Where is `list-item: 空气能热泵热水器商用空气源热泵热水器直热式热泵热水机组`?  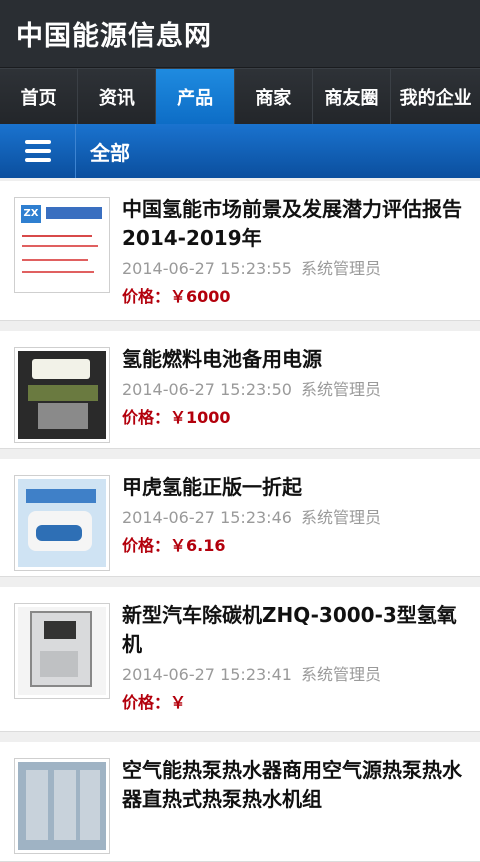 list-item: 空气能热泵热水器商用空气源热泵热水器直热式热泵热水机组 is located at coordinates (240, 802).